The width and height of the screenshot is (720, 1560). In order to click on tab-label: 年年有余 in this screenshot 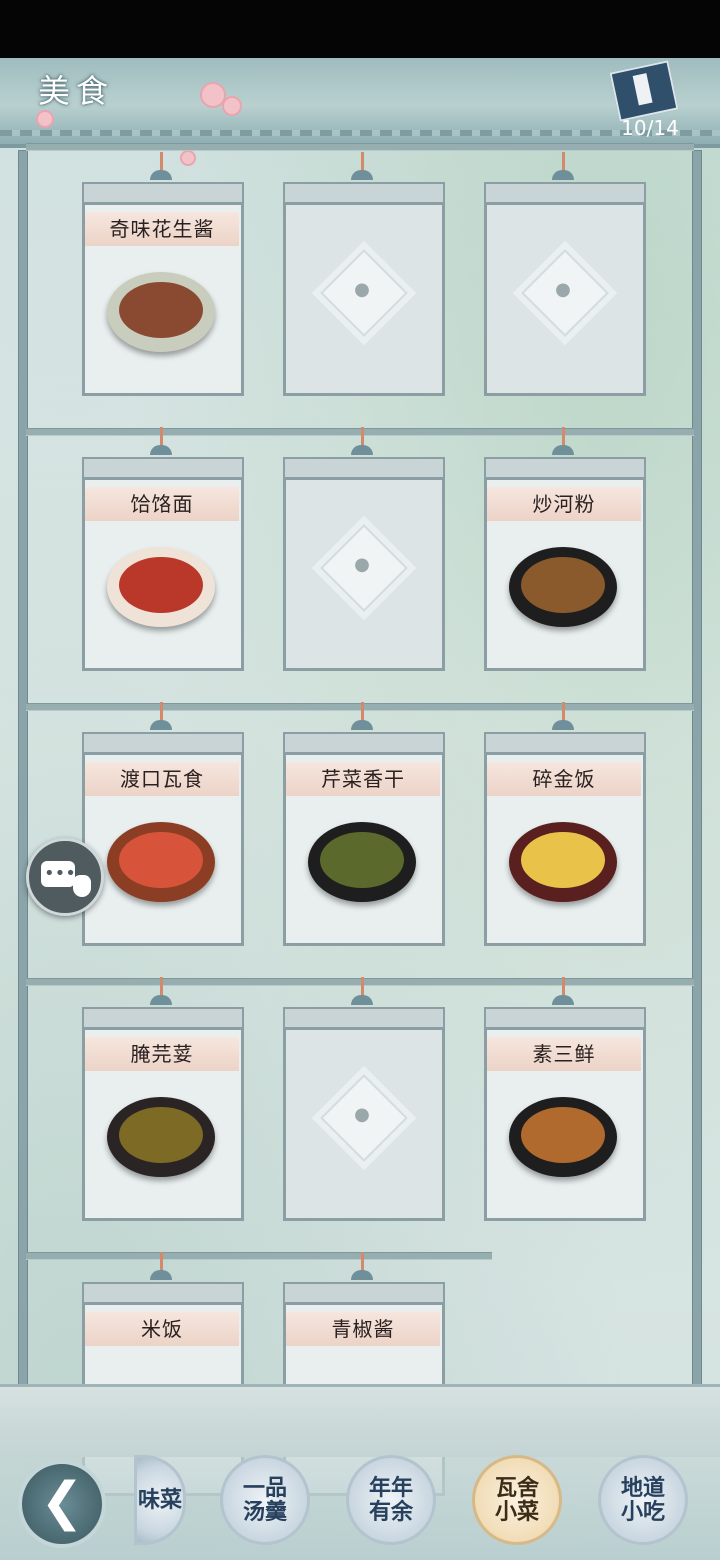, I will do `click(390, 1500)`.